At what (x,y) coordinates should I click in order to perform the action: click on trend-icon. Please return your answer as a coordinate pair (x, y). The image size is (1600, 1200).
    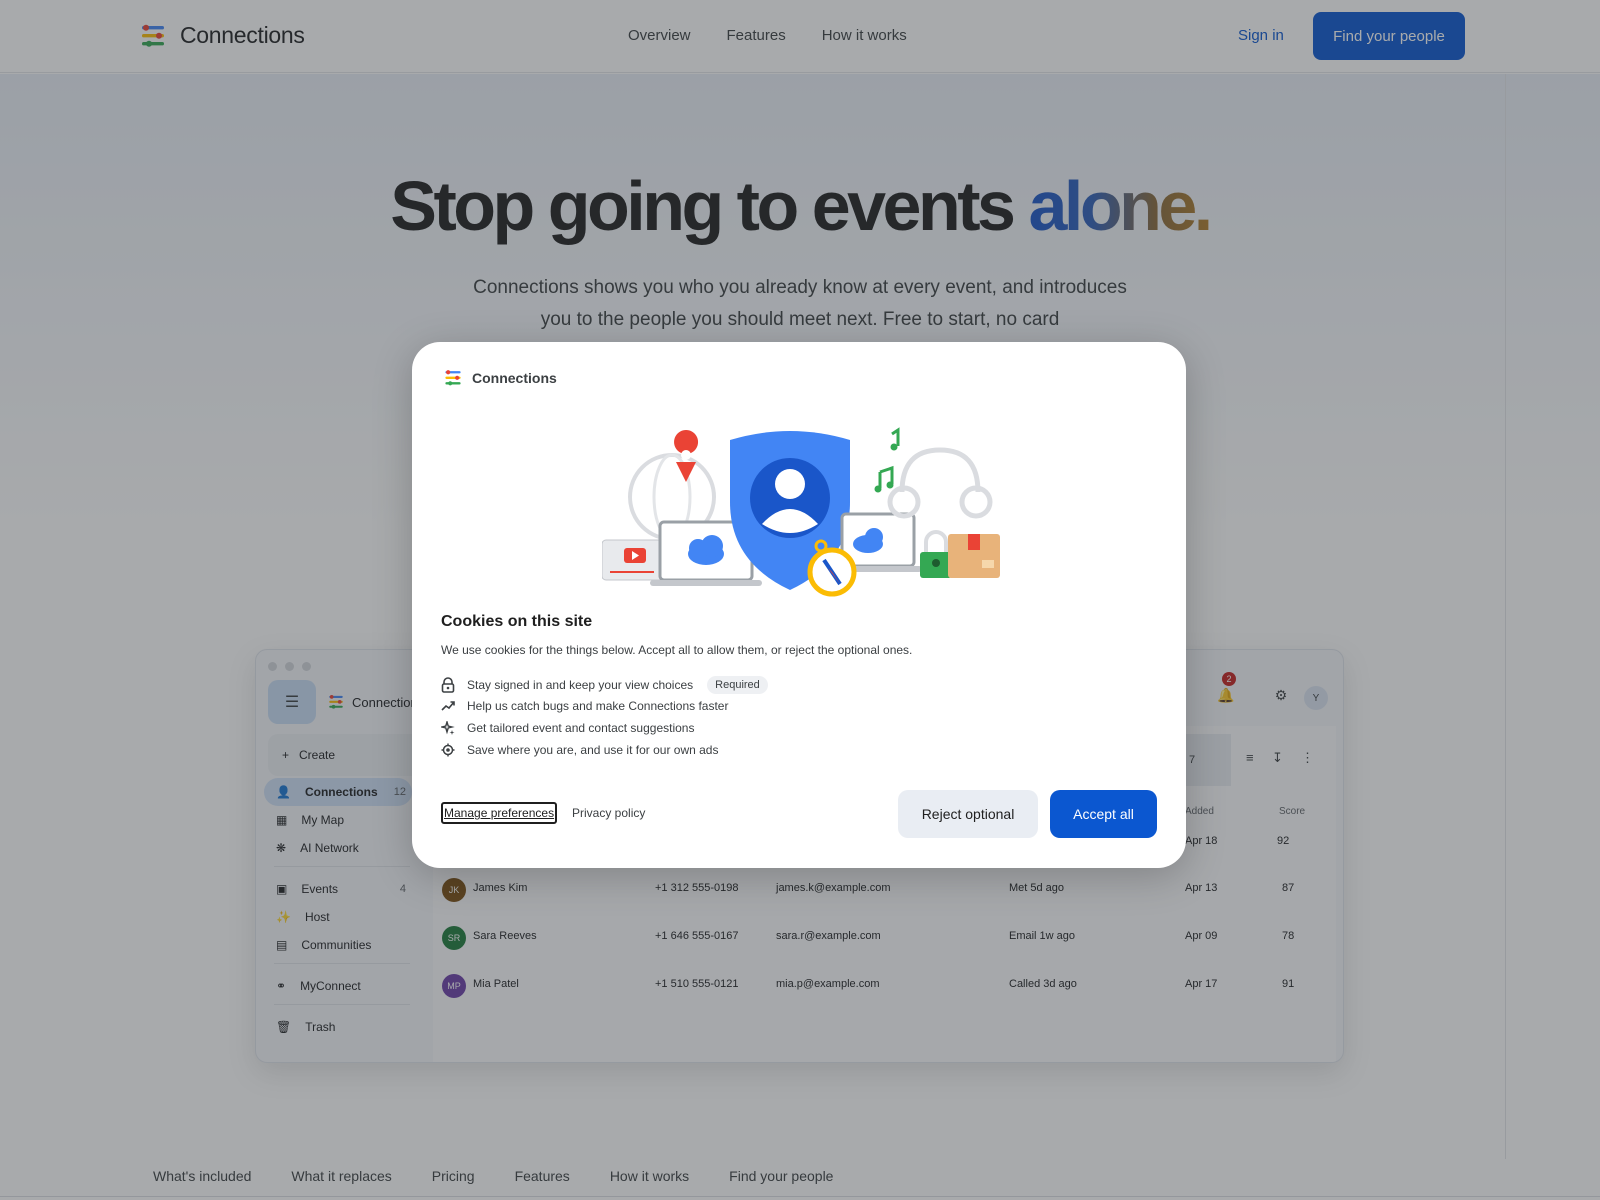
    Looking at the image, I should click on (448, 706).